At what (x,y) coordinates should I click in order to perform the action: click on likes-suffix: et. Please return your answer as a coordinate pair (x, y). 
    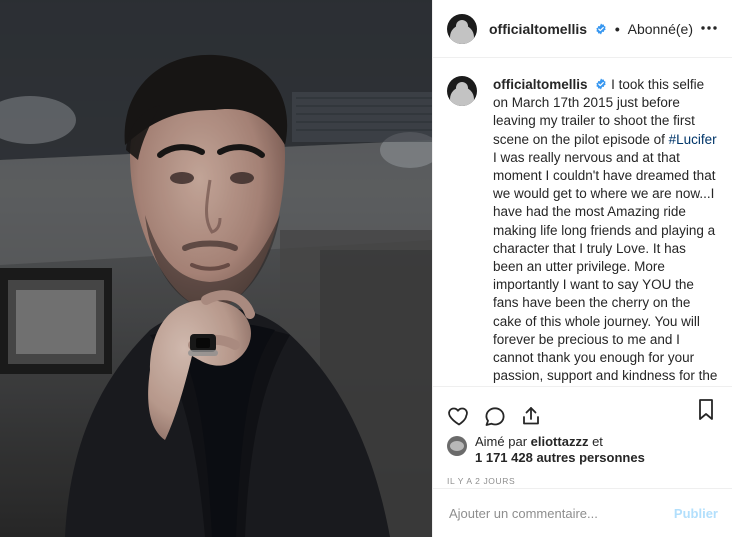
    Looking at the image, I should click on (597, 441).